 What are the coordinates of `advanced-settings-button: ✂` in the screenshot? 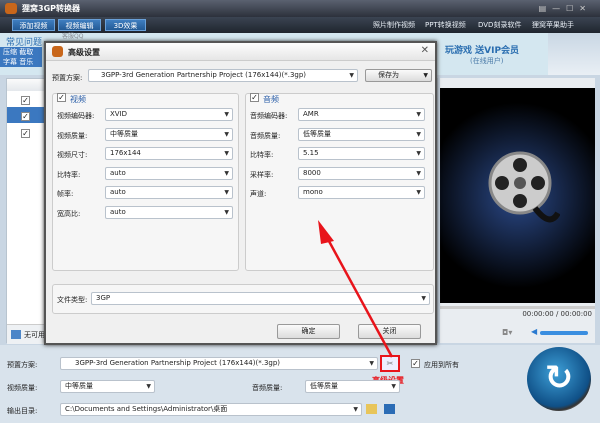 It's located at (390, 363).